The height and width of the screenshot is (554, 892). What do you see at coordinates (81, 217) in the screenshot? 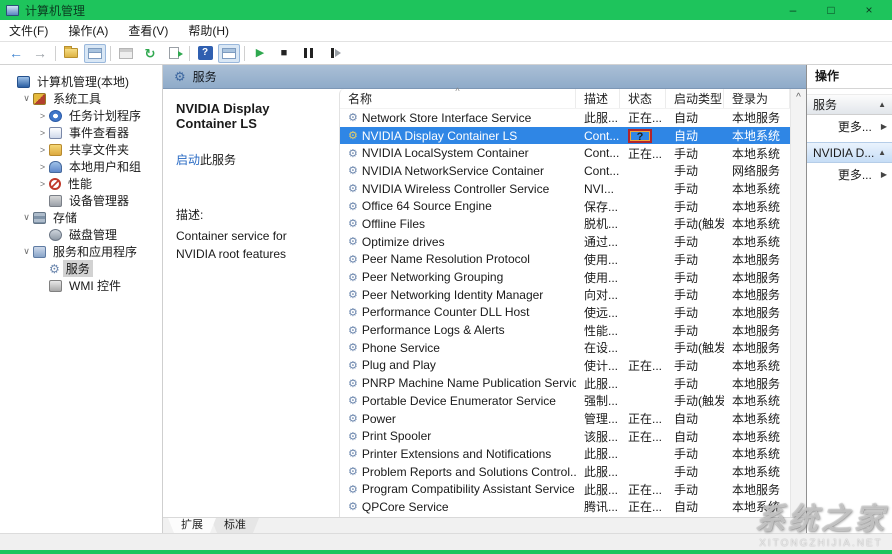
I see `tree-item-storage: ∨ 存储` at bounding box center [81, 217].